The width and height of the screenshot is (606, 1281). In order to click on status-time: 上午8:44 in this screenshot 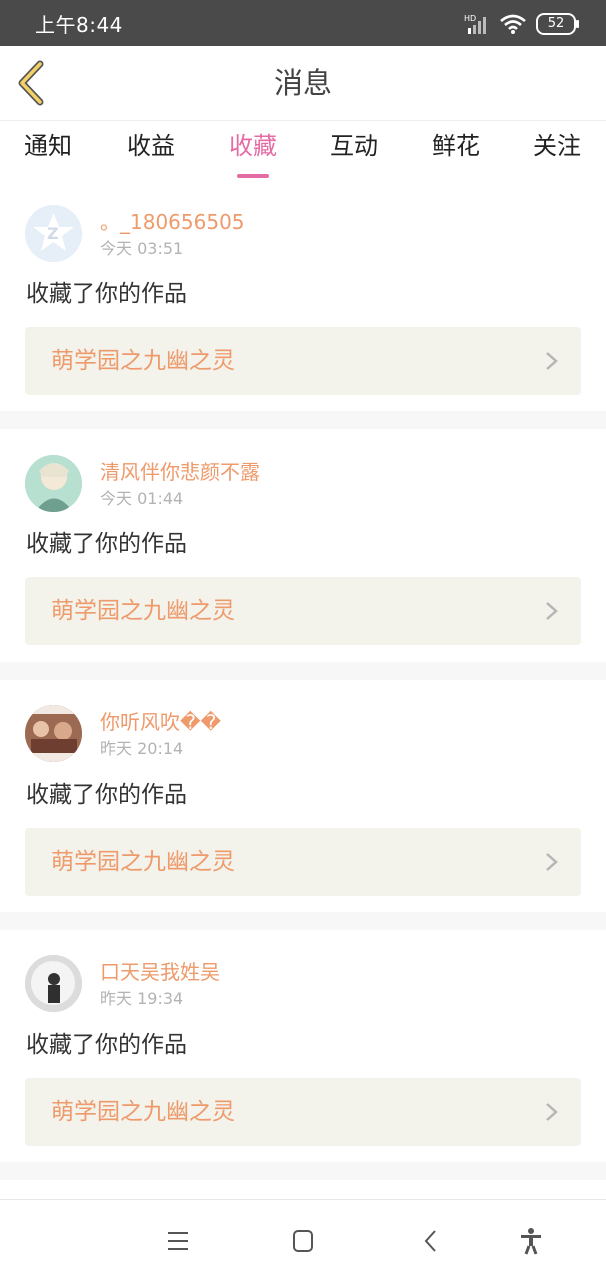, I will do `click(79, 25)`.